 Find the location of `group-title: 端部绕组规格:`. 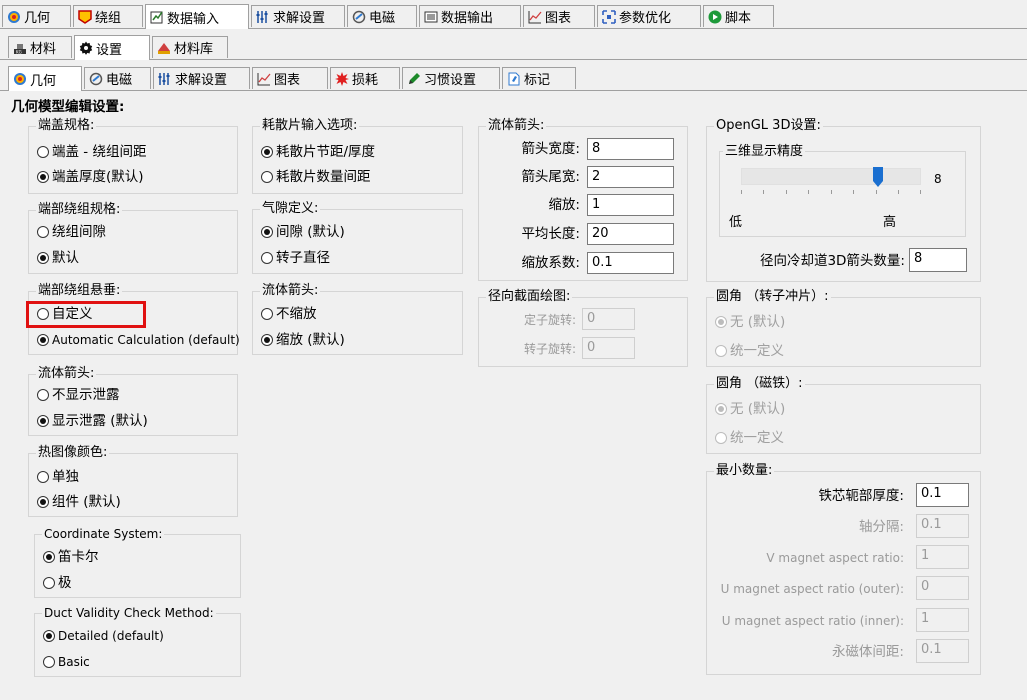

group-title: 端部绕组规格: is located at coordinates (79, 210).